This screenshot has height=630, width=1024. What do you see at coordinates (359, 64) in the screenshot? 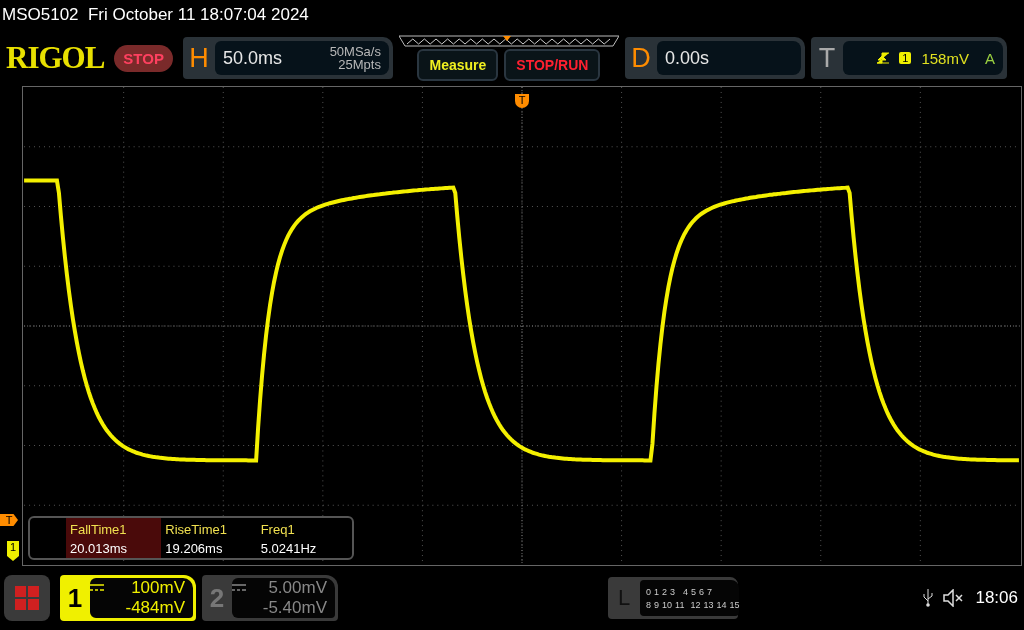
I see `memory-depth: 25Mpts` at bounding box center [359, 64].